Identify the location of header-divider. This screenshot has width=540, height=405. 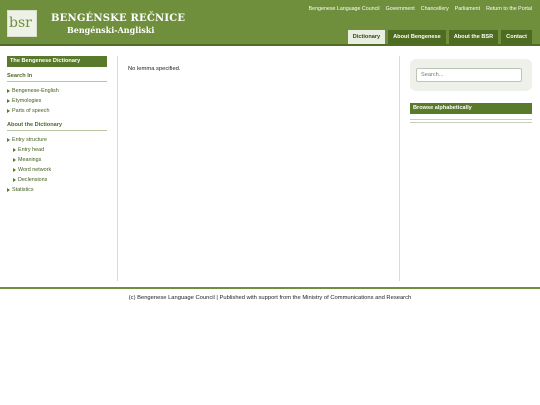
(270, 45).